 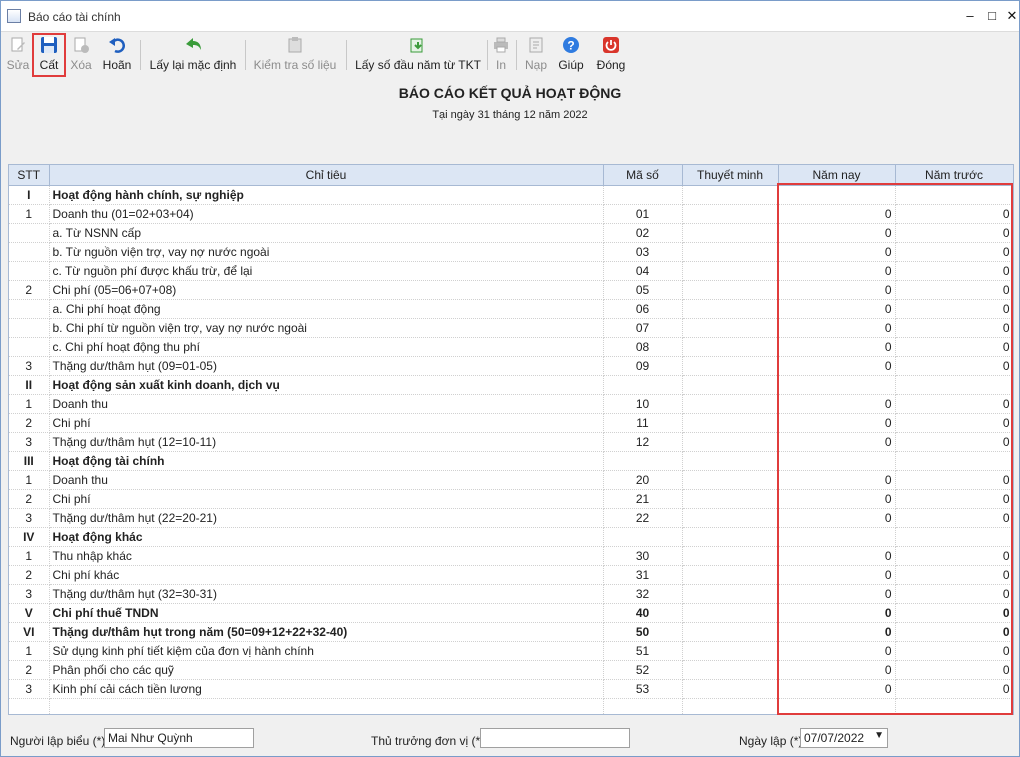 I want to click on maximize-button: □, so click(x=992, y=16).